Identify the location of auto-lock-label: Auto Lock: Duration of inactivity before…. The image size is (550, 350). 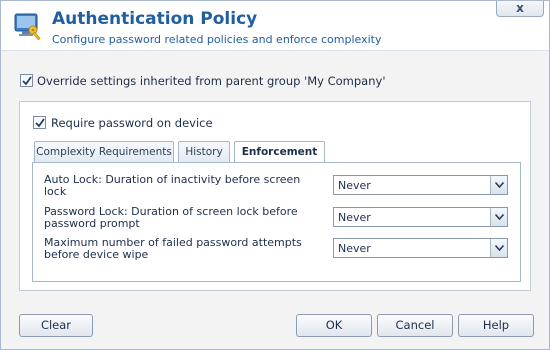
(172, 185).